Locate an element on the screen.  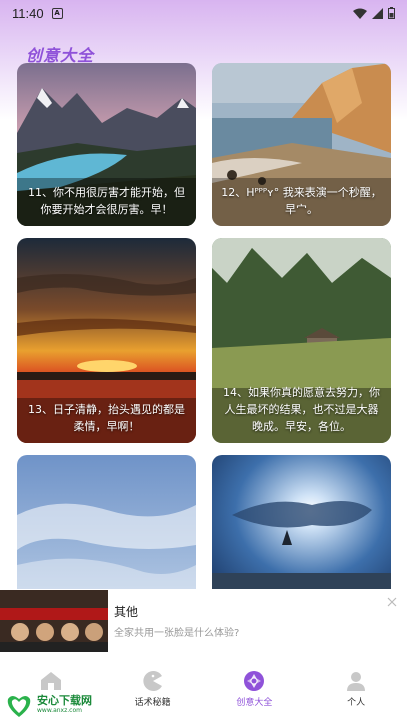
status-icons is located at coordinates (374, 13).